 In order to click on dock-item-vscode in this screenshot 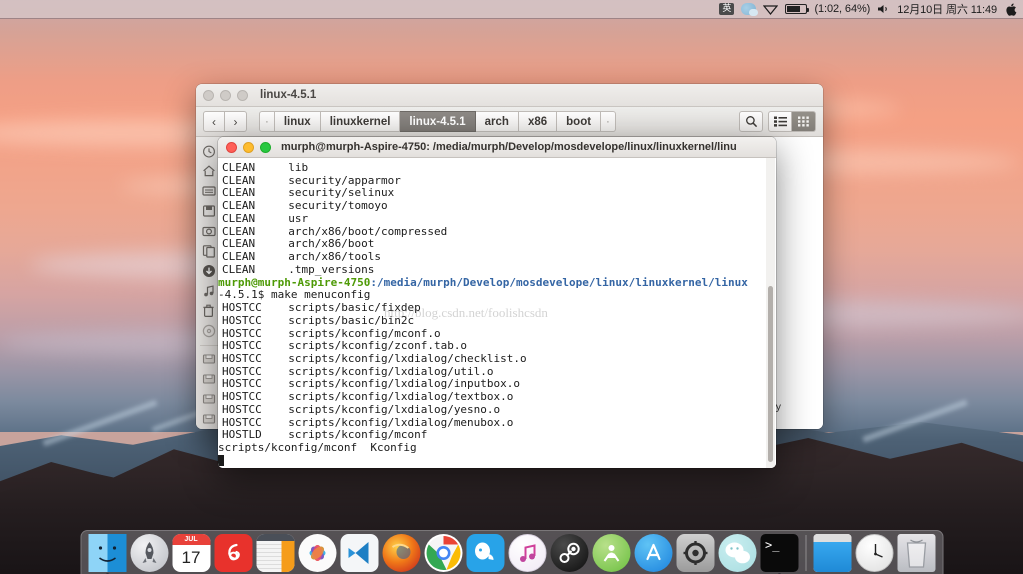, I will do `click(359, 553)`.